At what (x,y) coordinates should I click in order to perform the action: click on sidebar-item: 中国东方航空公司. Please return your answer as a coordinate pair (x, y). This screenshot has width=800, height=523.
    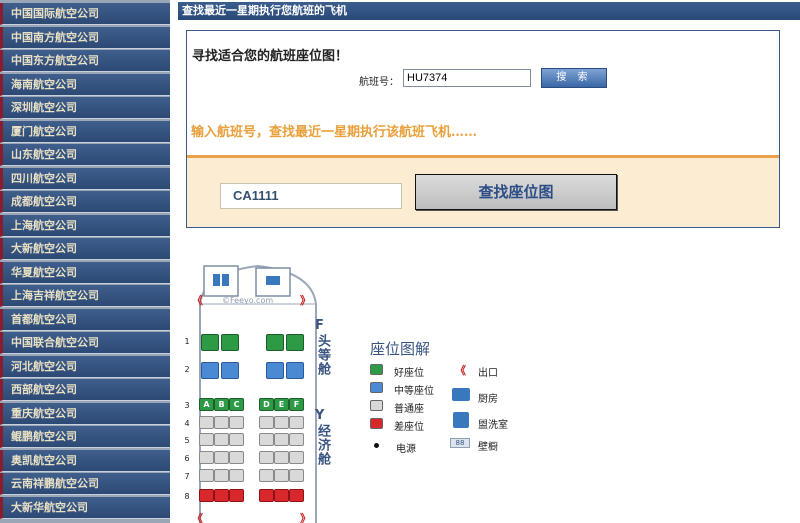
    Looking at the image, I should click on (85, 61).